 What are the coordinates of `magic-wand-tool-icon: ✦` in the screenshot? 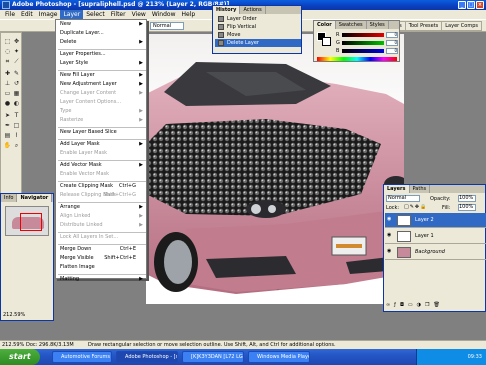 It's located at (16, 51).